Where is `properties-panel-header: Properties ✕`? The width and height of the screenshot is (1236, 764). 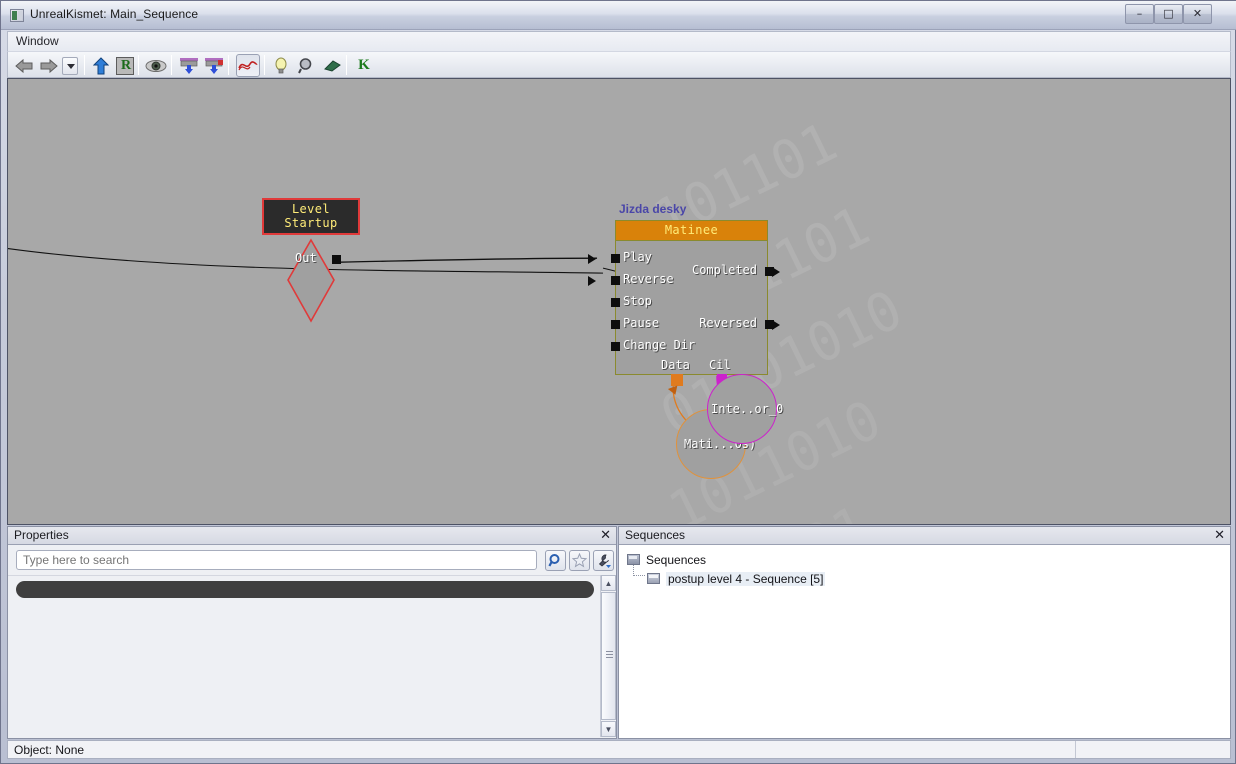
properties-panel-header: Properties ✕ is located at coordinates (312, 536).